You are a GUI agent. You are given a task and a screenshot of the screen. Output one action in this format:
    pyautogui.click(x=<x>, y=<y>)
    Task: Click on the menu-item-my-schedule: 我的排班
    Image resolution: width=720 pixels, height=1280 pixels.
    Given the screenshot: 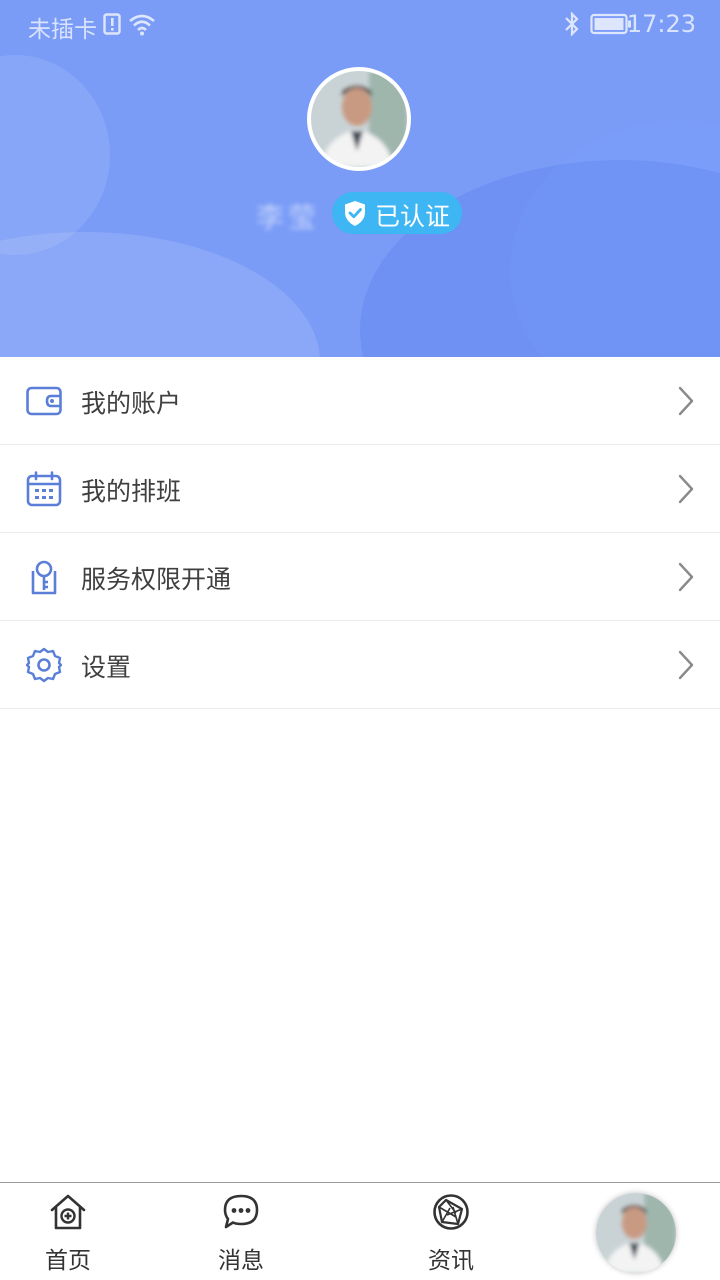 What is the action you would take?
    pyautogui.click(x=360, y=489)
    